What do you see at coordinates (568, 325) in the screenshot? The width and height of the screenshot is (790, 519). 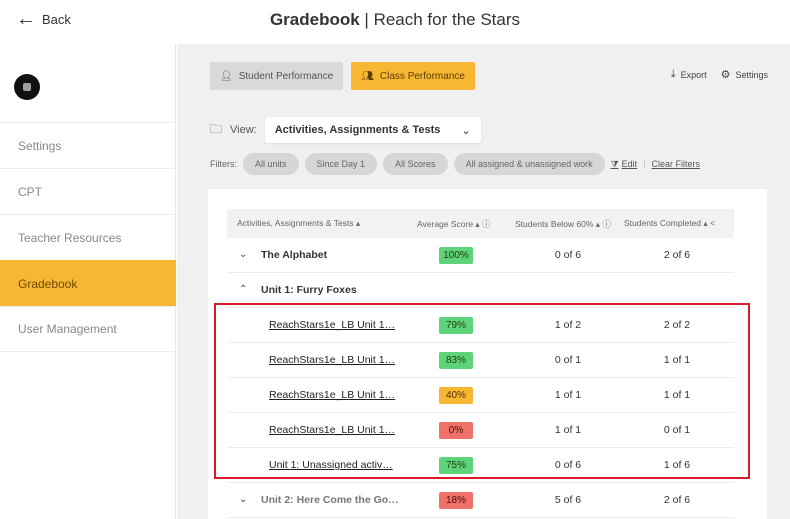 I see `students-below-value: 1 of 2` at bounding box center [568, 325].